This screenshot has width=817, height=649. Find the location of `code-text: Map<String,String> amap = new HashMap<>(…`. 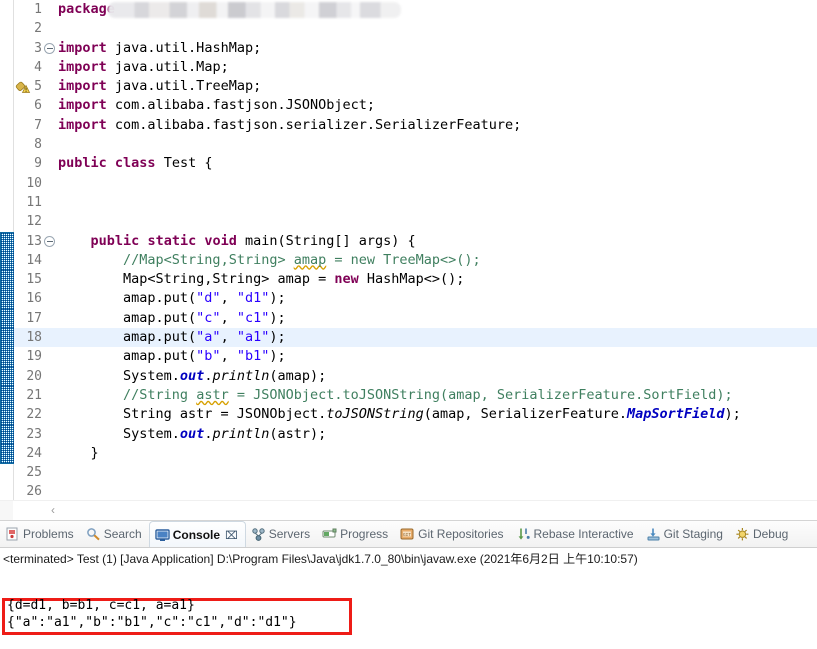

code-text: Map<String,String> amap = new HashMap<>(… is located at coordinates (261, 279).